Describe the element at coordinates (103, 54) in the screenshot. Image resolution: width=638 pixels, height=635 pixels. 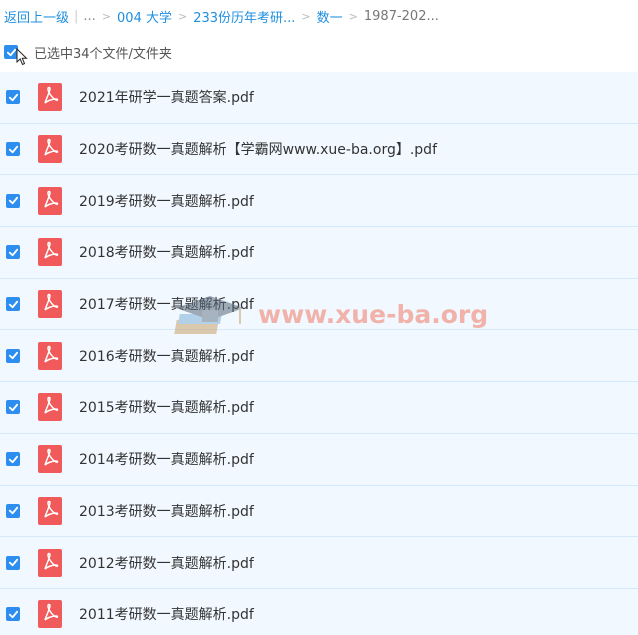
I see `selection-count-label: 已选中34个文件/文件夹` at that location.